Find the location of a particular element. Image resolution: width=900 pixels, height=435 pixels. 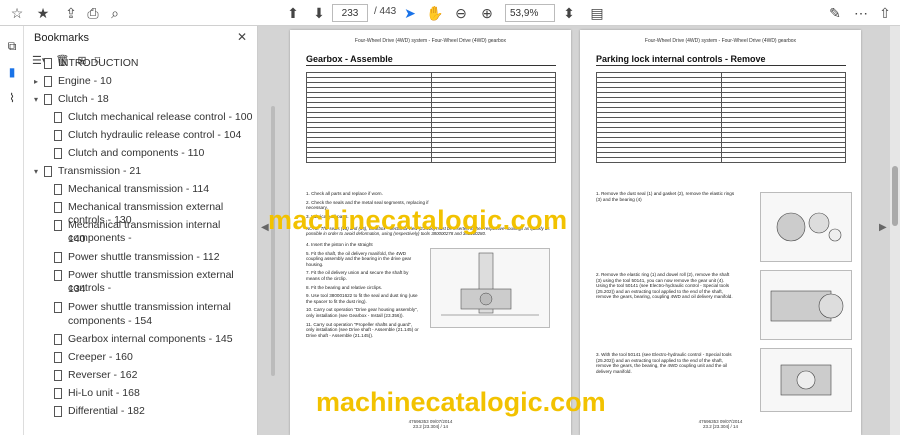

page-title: Gearbox - Assemble is located at coordinates (431, 60).